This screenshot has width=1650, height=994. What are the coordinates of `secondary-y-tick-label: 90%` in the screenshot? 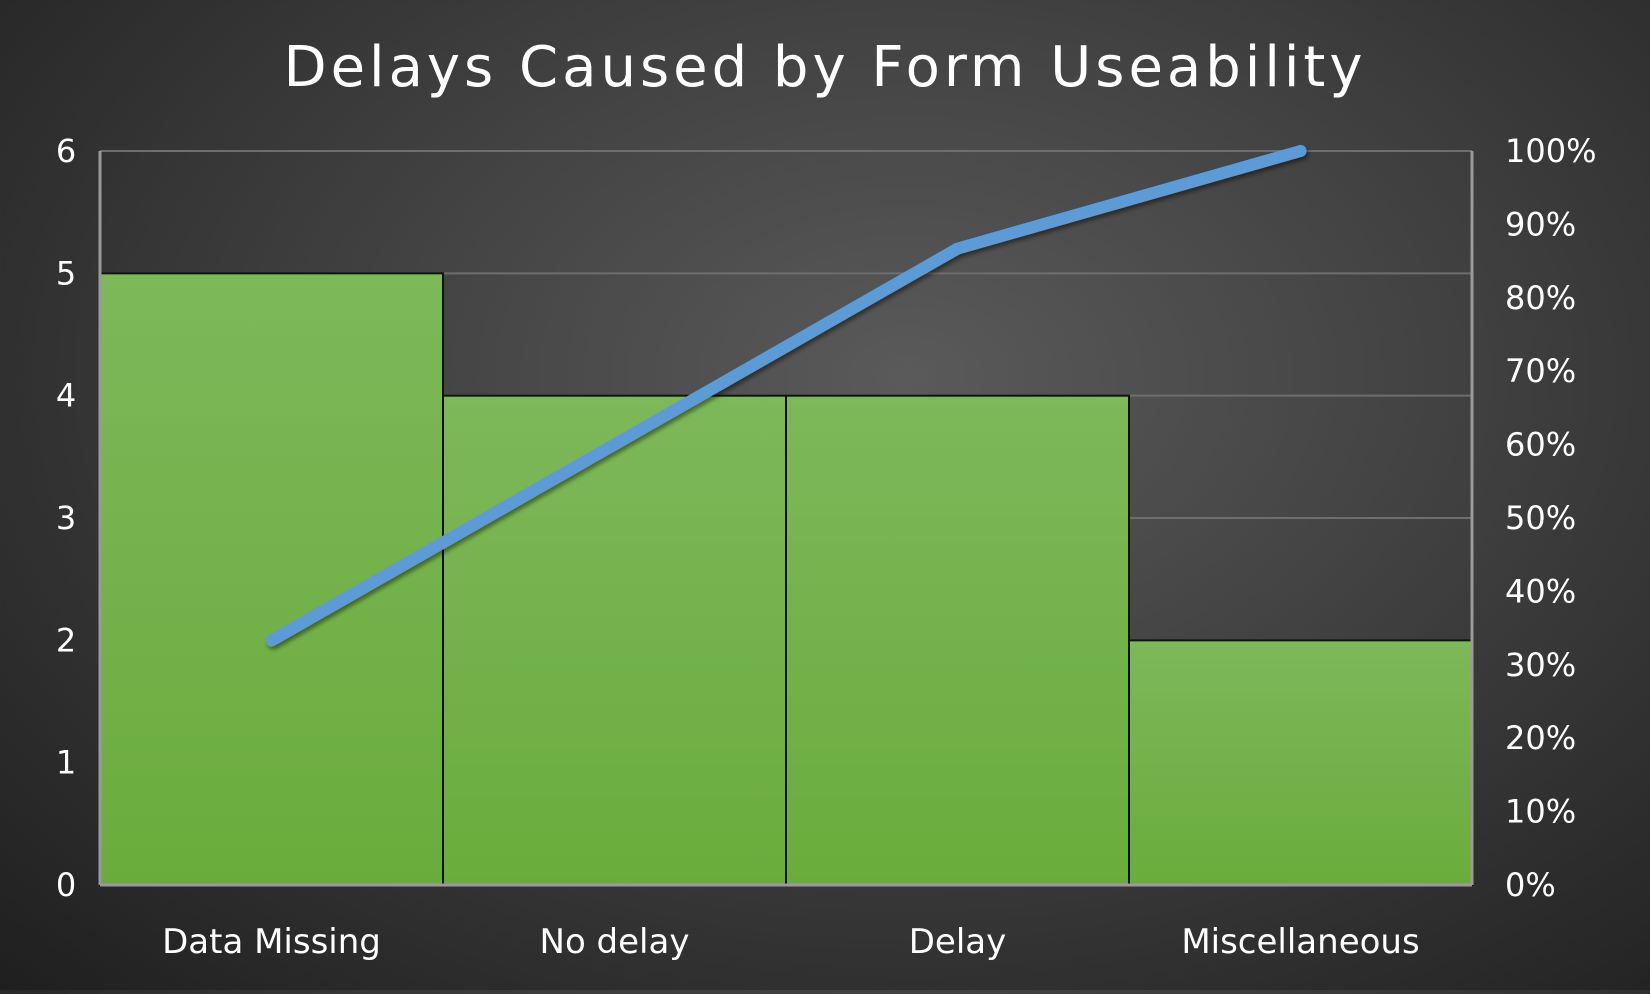 It's located at (1540, 224).